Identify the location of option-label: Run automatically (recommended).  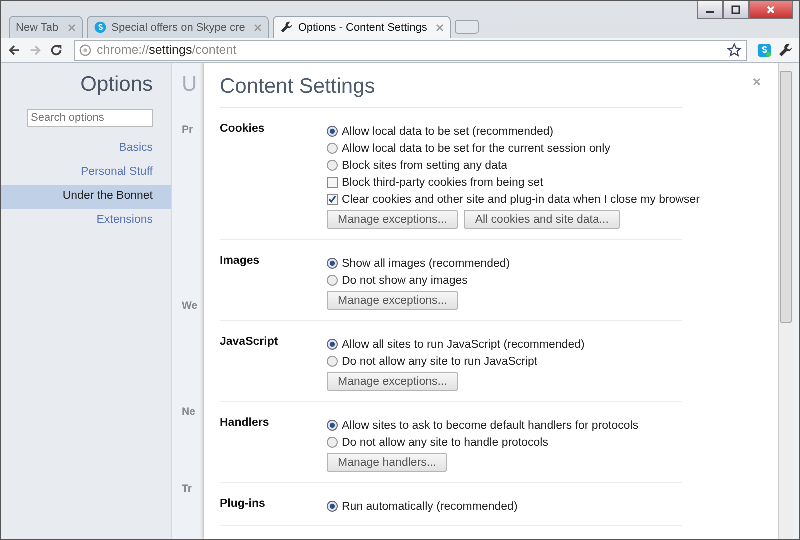
(422, 506).